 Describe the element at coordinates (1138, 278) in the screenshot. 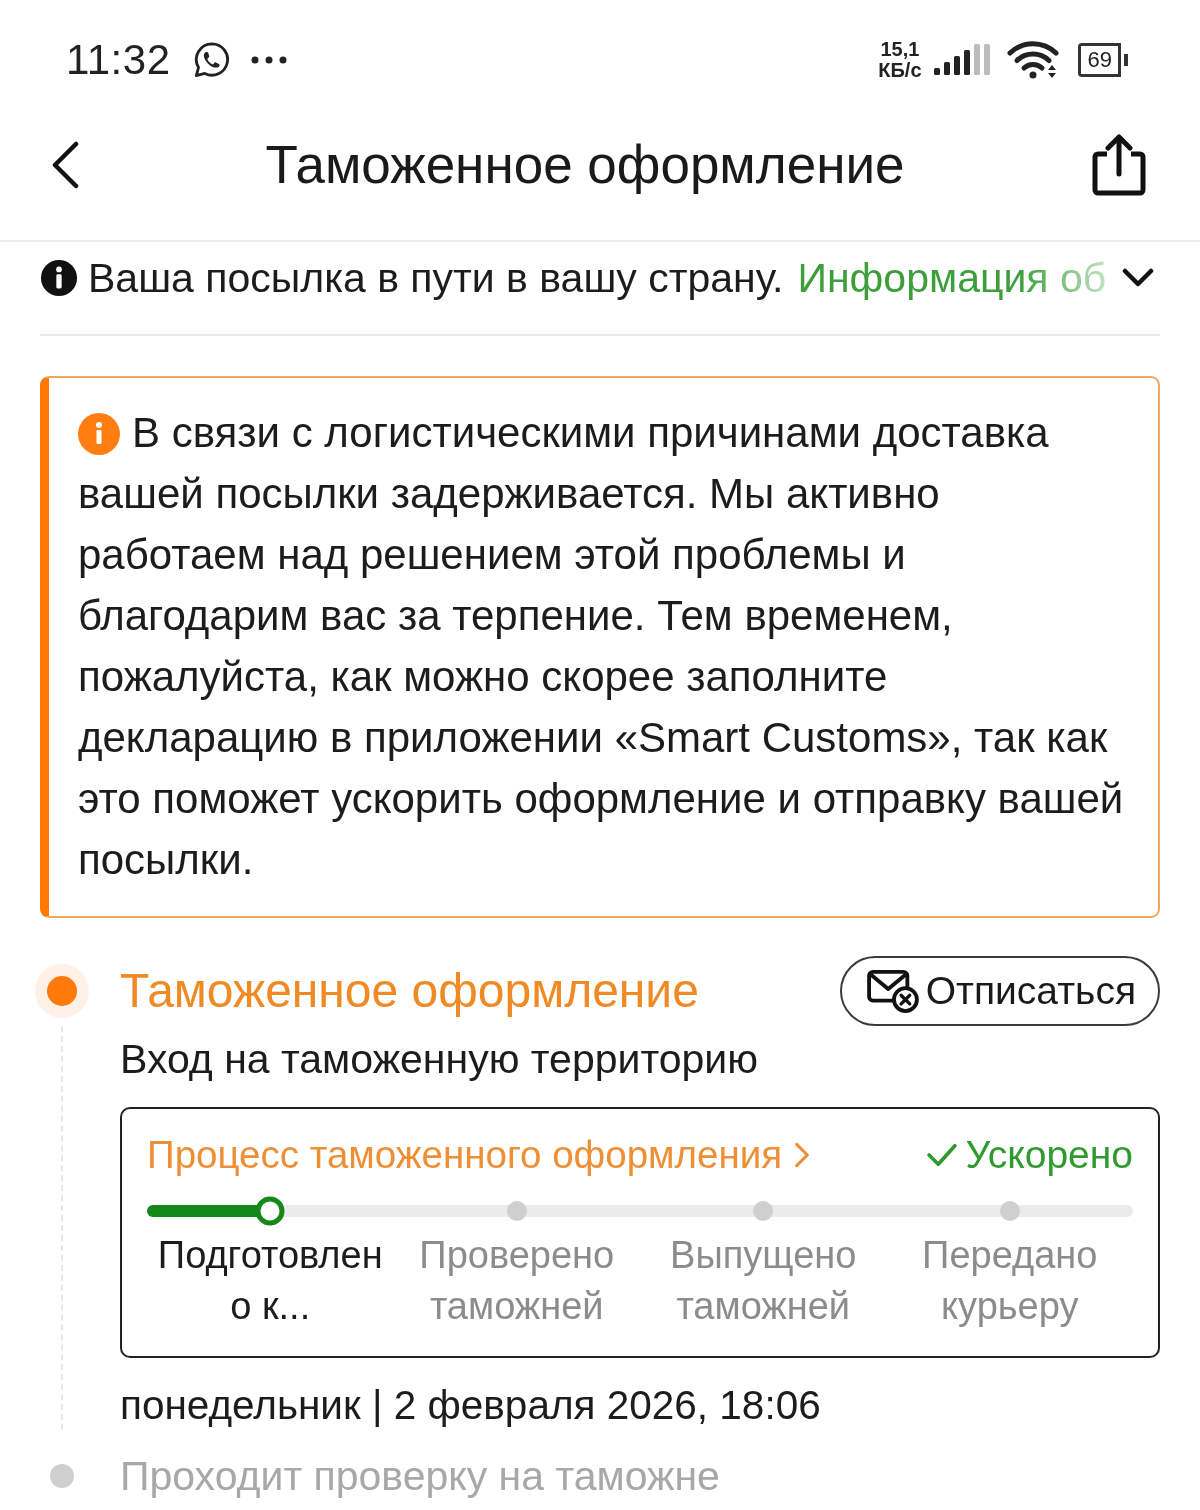

I see `expand-icon` at that location.